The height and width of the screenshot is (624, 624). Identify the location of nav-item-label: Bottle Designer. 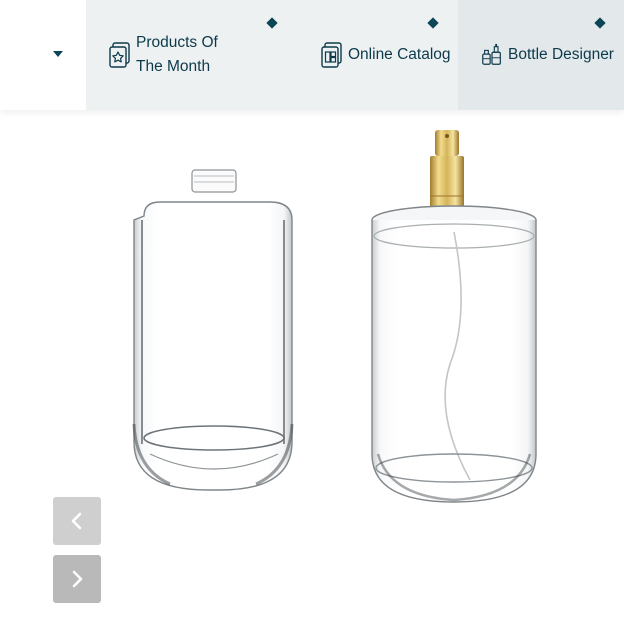
(561, 54).